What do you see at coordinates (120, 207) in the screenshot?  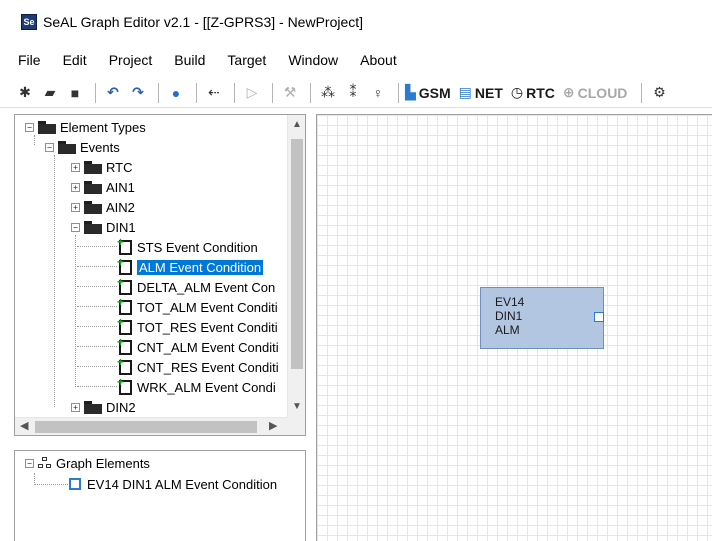 I see `tree-label: AIN2` at bounding box center [120, 207].